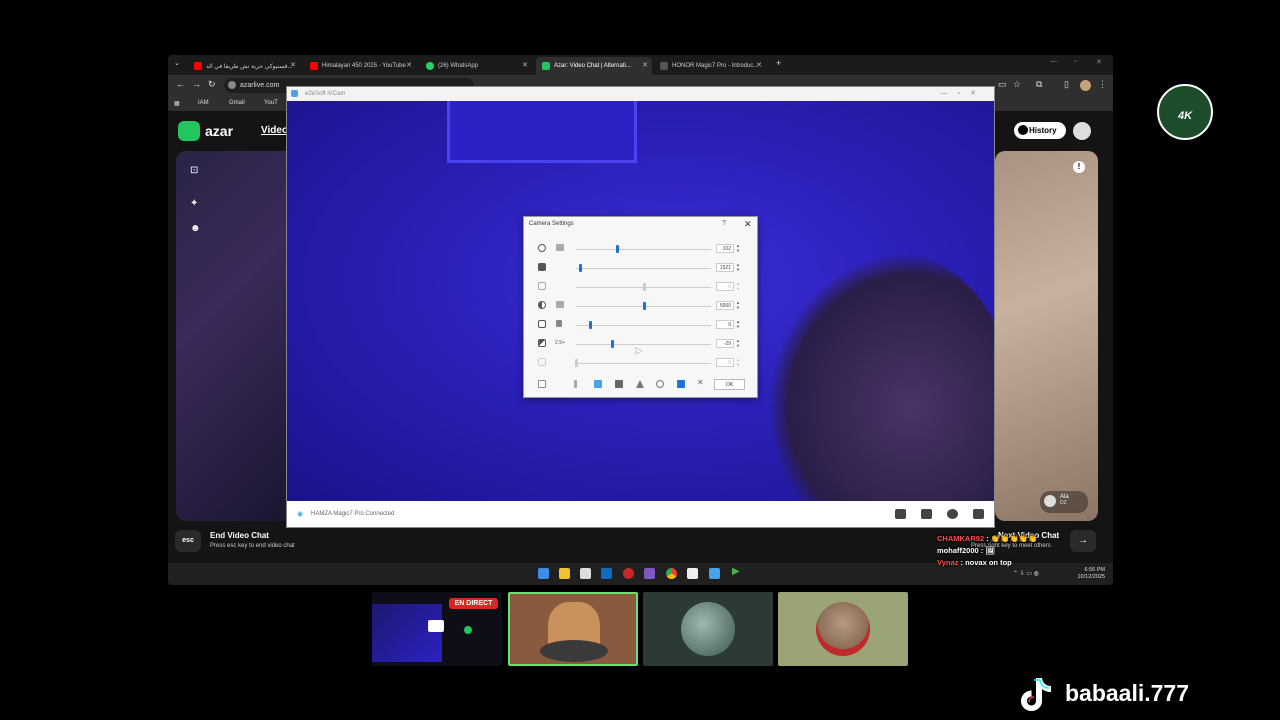 Image resolution: width=1280 pixels, height=720 pixels. What do you see at coordinates (681, 384) in the screenshot?
I see `save-icon` at bounding box center [681, 384].